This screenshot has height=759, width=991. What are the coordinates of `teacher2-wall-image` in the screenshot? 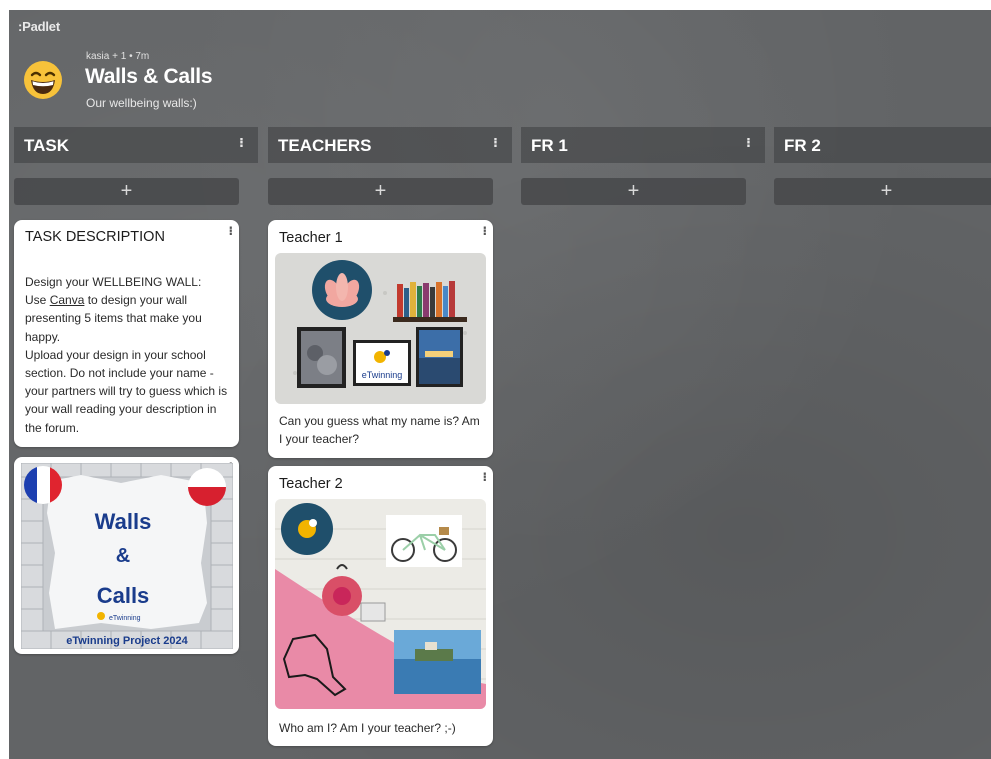 It's located at (380, 604).